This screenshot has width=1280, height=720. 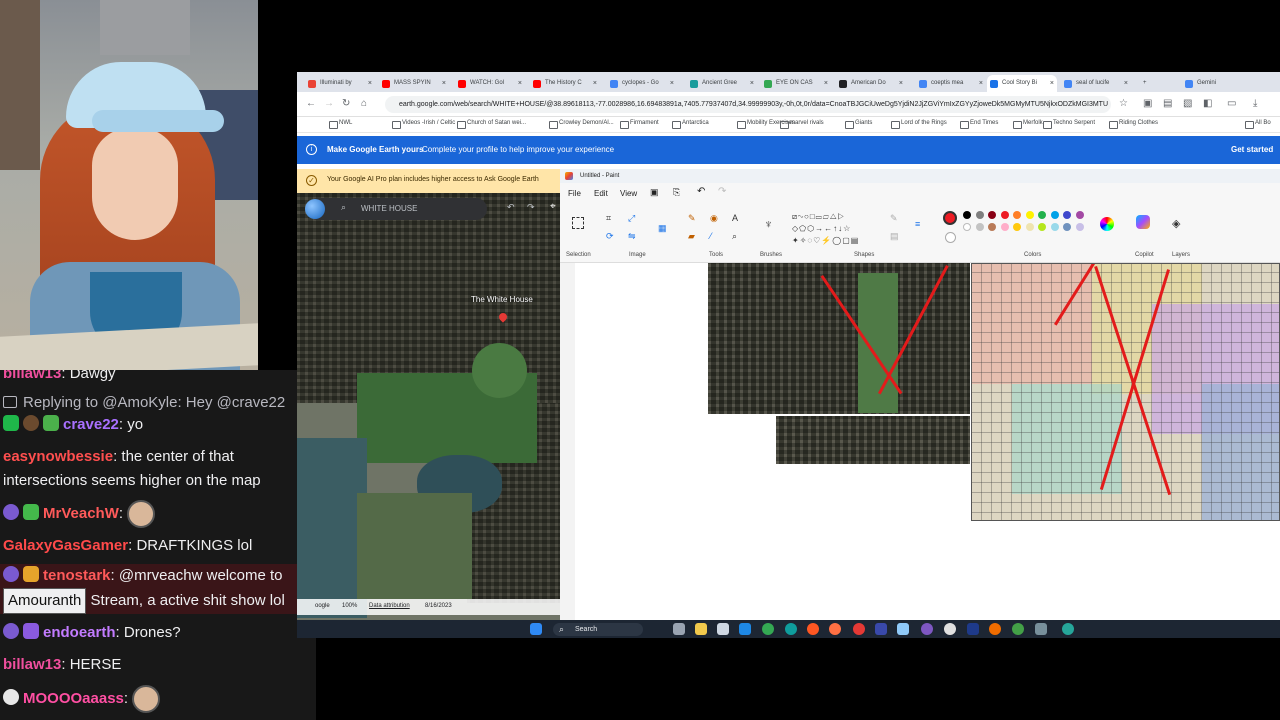 What do you see at coordinates (871, 83) in the screenshot?
I see `browser-tab: American Do ×` at bounding box center [871, 83].